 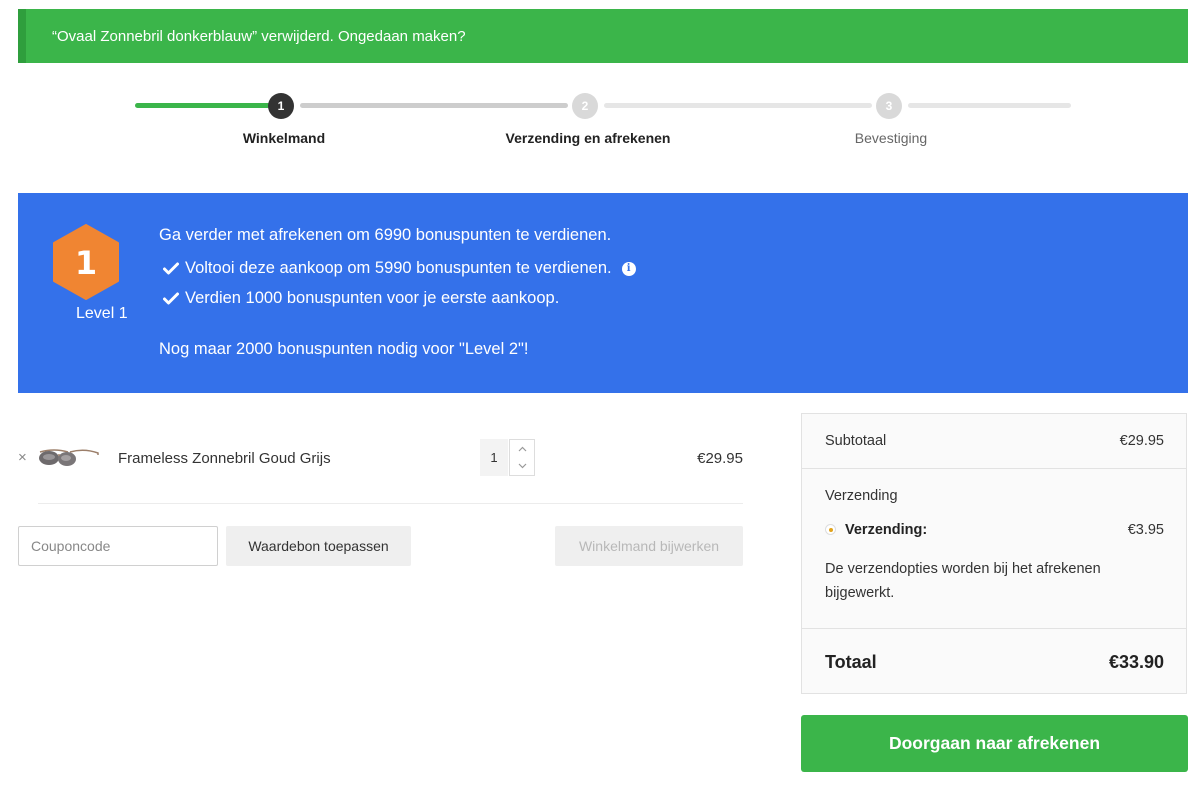 What do you see at coordinates (1145, 530) in the screenshot?
I see `shipping-option-value: €3.95` at bounding box center [1145, 530].